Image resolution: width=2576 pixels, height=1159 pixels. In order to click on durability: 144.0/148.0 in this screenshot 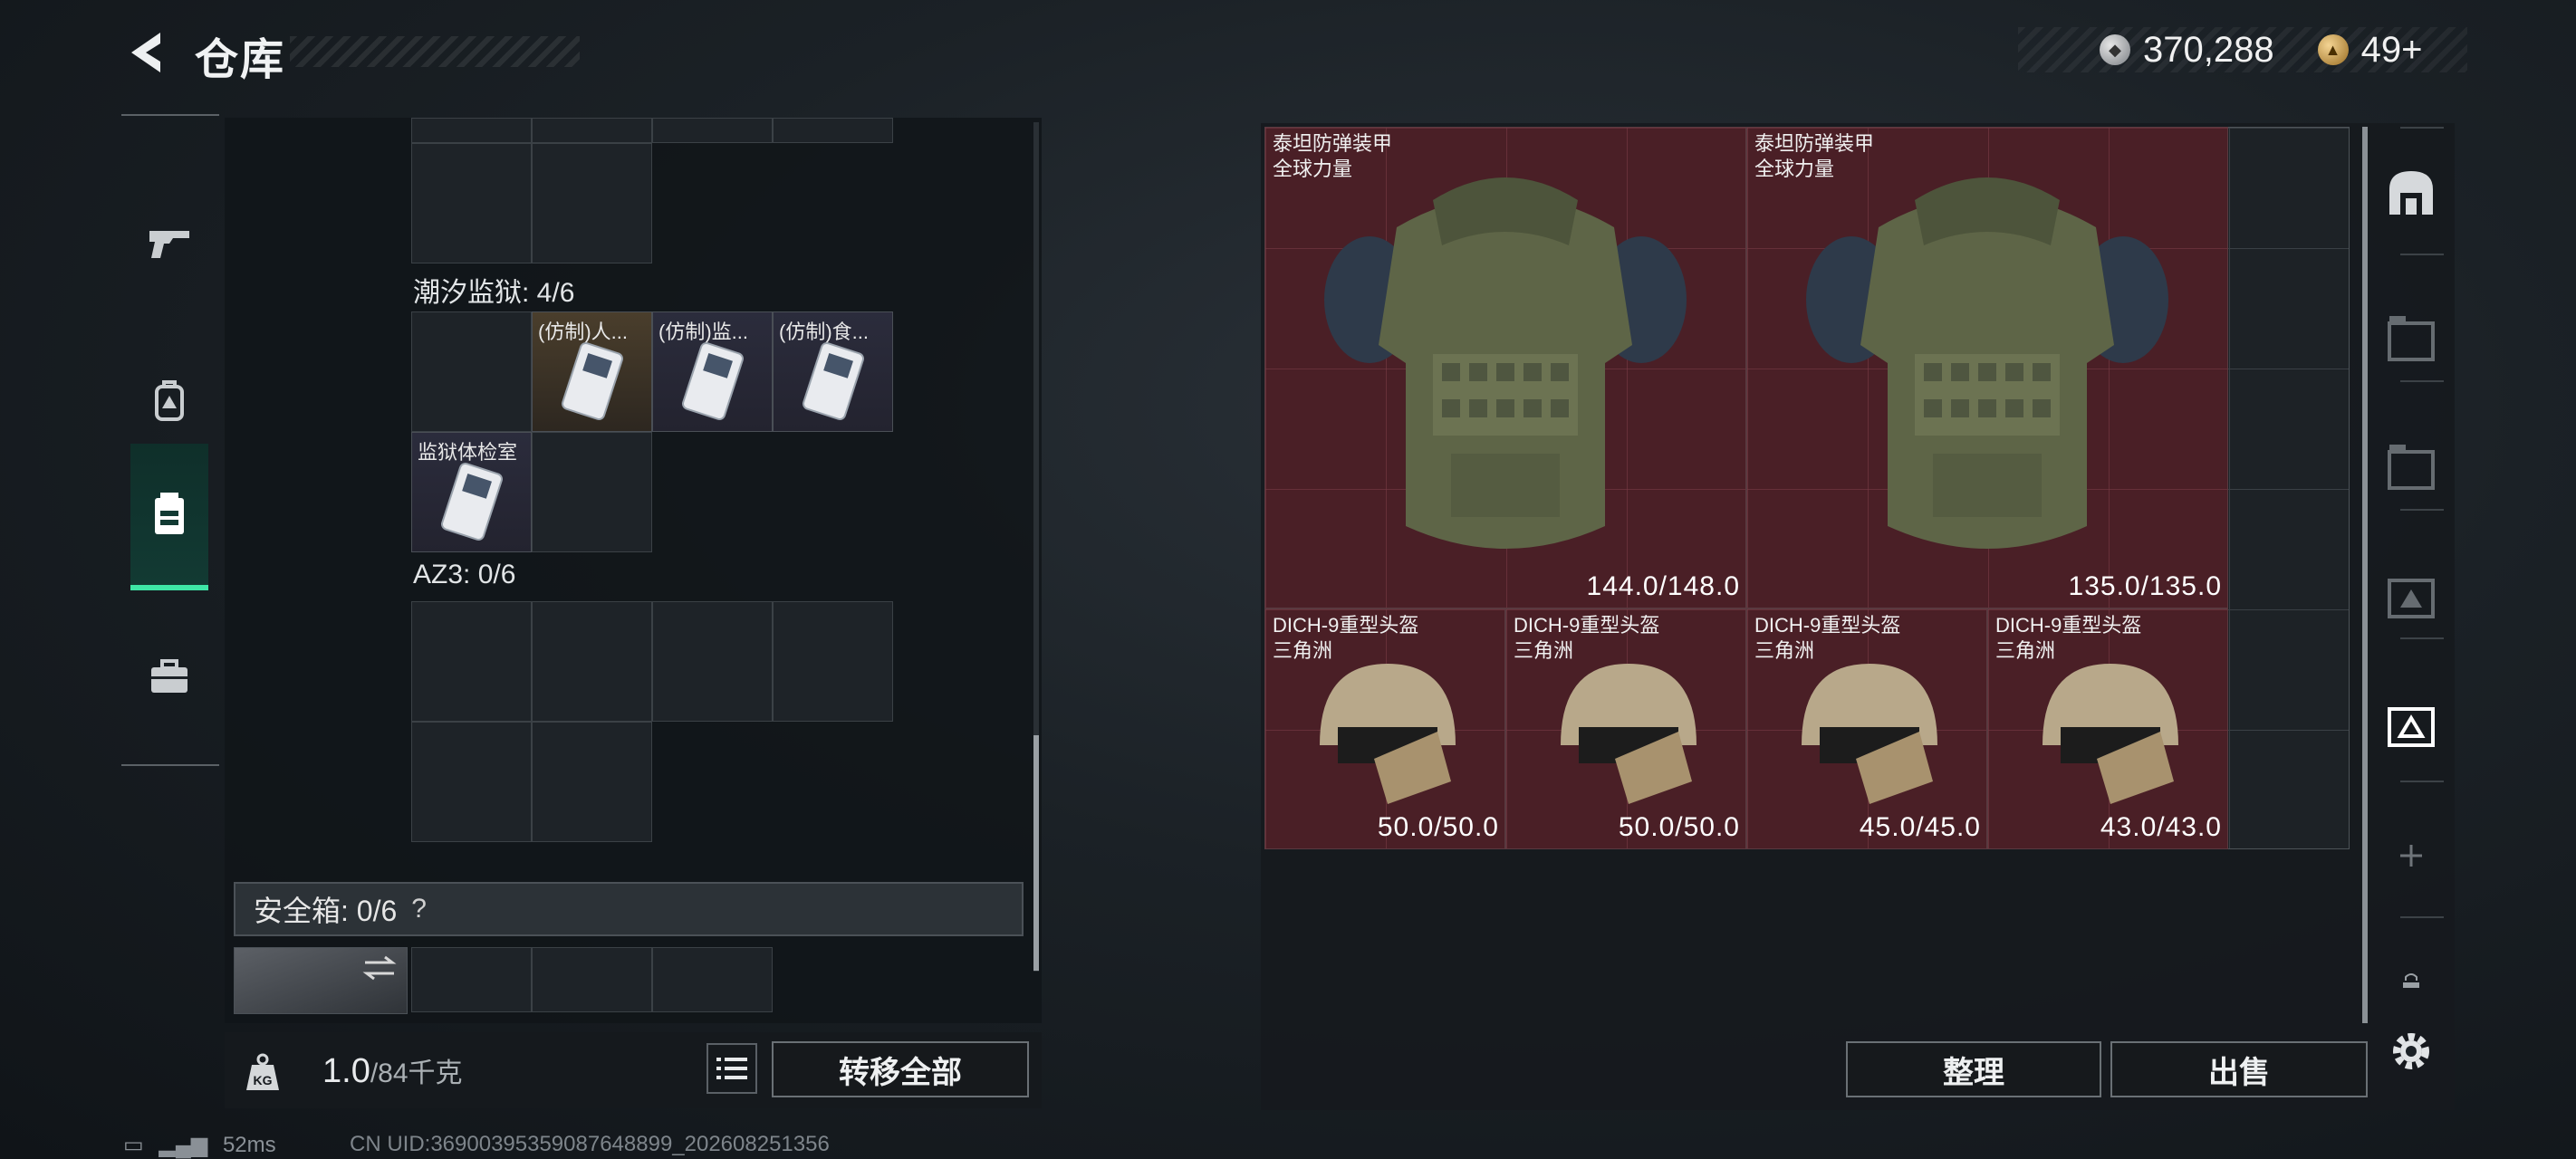, I will do `click(1663, 586)`.